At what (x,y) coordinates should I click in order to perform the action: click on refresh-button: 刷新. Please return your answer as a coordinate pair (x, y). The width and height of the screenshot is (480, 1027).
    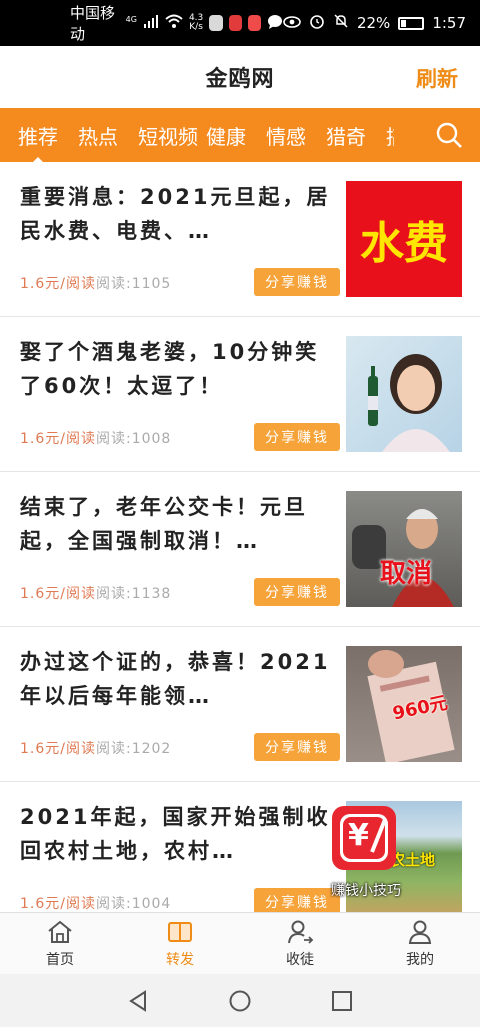
    Looking at the image, I should click on (437, 78).